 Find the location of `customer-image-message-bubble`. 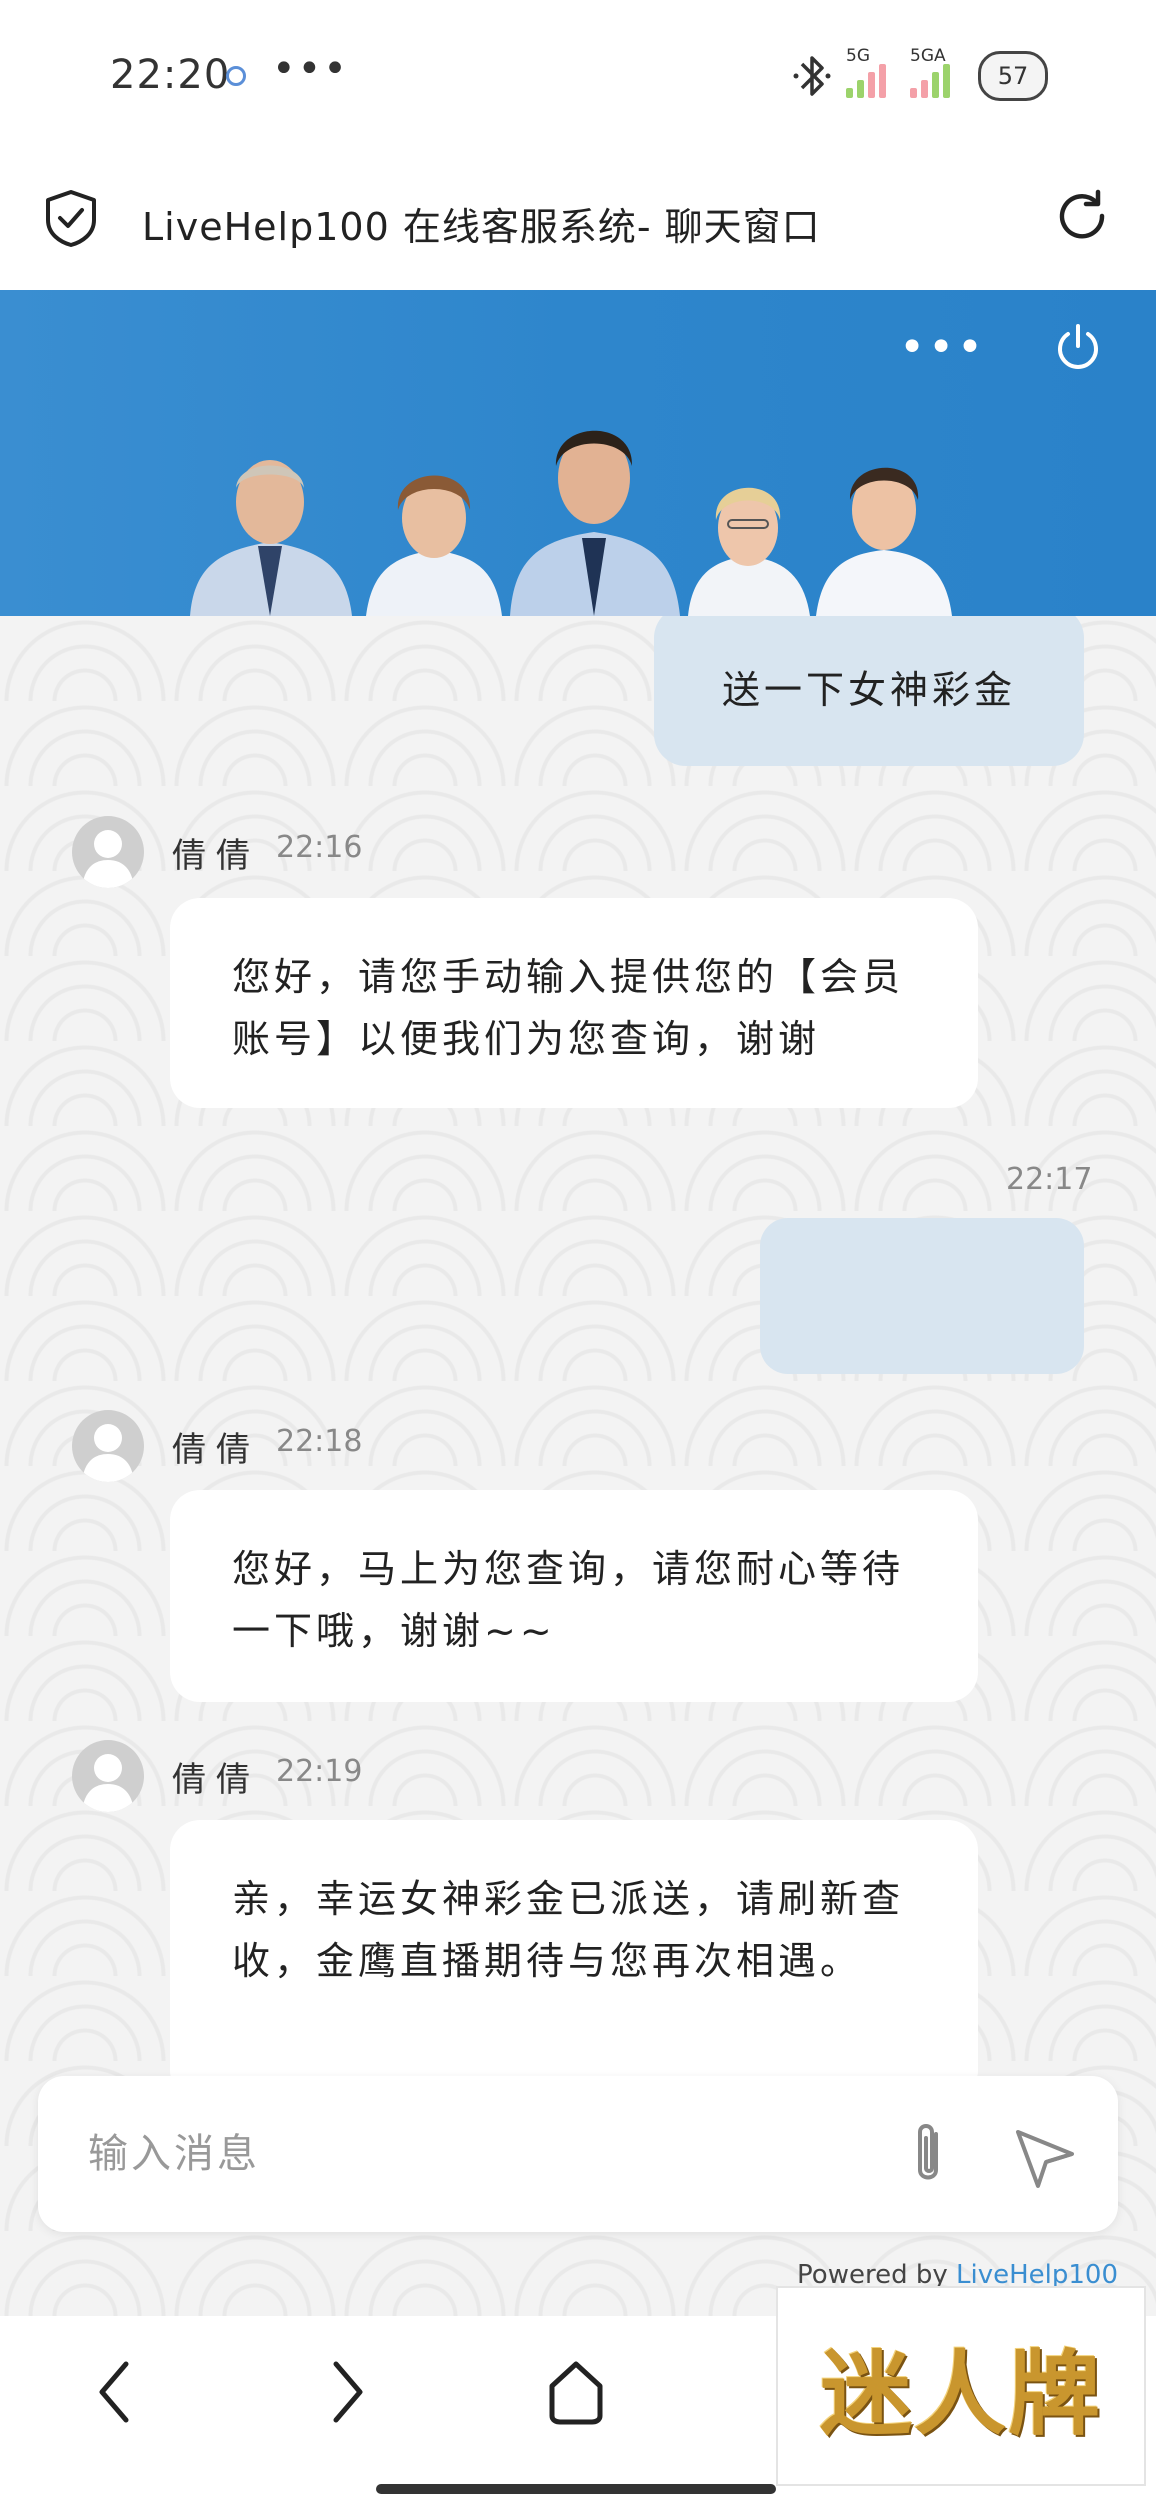

customer-image-message-bubble is located at coordinates (922, 1296).